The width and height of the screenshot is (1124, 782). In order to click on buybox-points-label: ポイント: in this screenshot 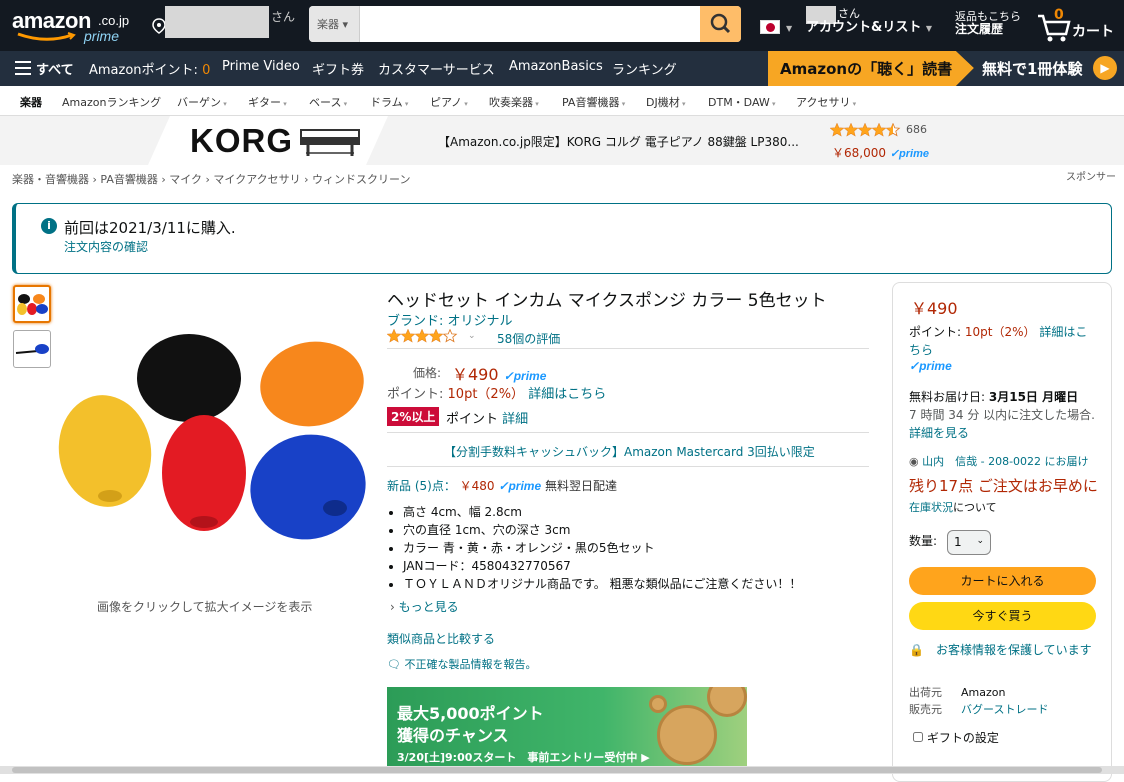, I will do `click(935, 332)`.